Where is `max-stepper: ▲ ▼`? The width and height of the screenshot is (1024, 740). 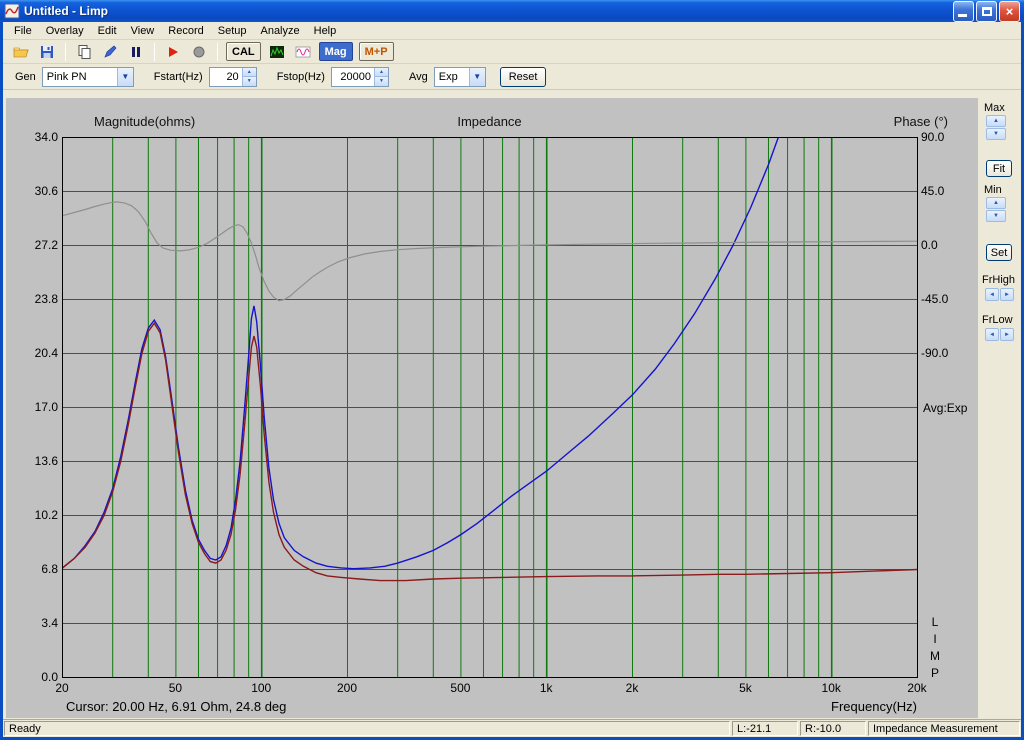 max-stepper: ▲ ▼ is located at coordinates (996, 128).